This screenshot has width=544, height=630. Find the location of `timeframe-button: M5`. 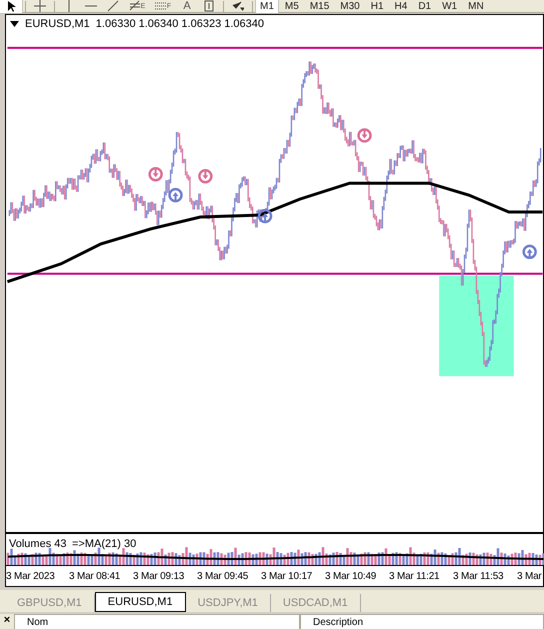

timeframe-button: M5 is located at coordinates (291, 6).